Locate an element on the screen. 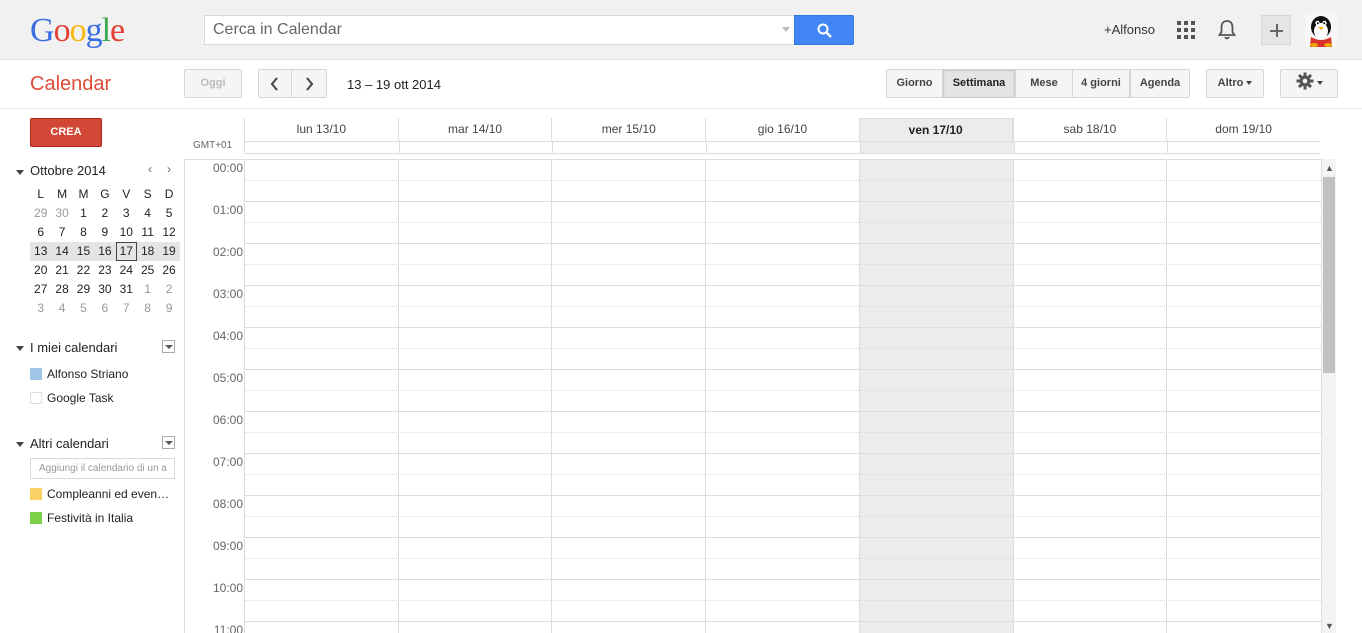 The width and height of the screenshot is (1362, 633). day-header: ven 17/10 is located at coordinates (935, 129).